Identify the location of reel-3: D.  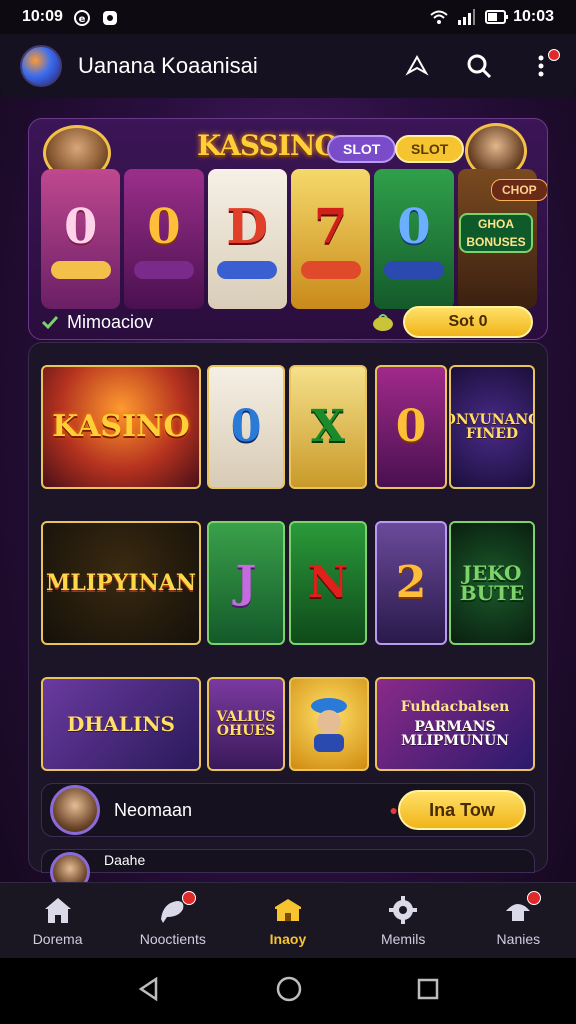
(247, 239).